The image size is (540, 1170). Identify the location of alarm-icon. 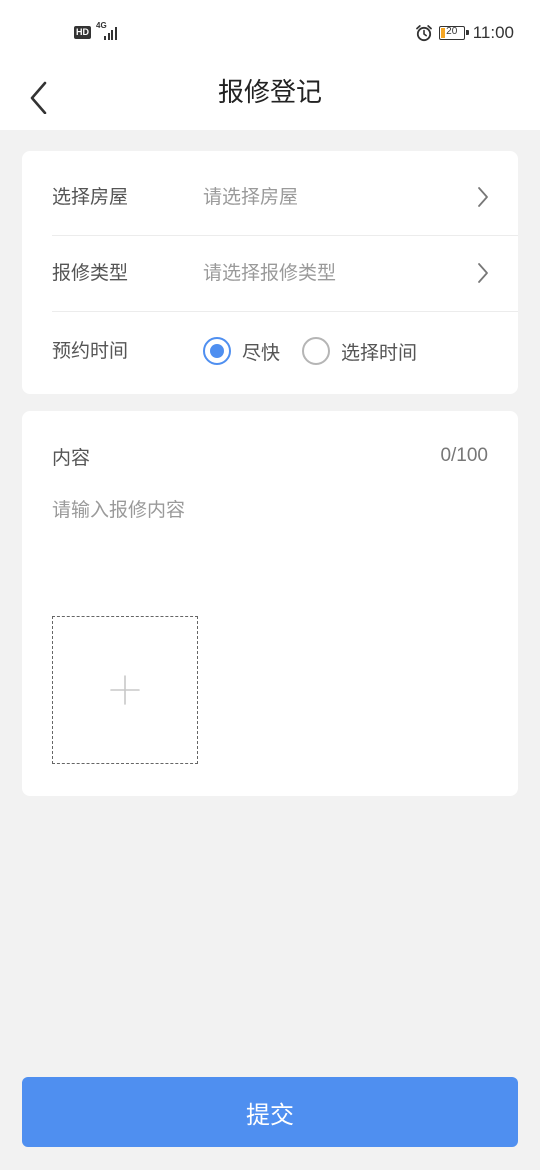
(423, 33).